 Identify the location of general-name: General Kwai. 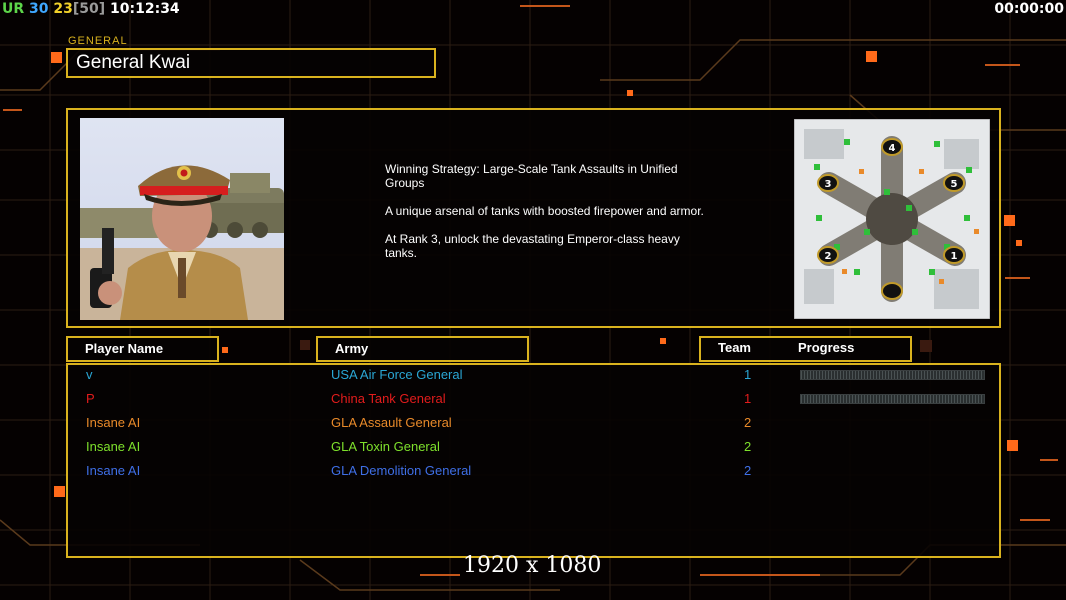
(133, 62).